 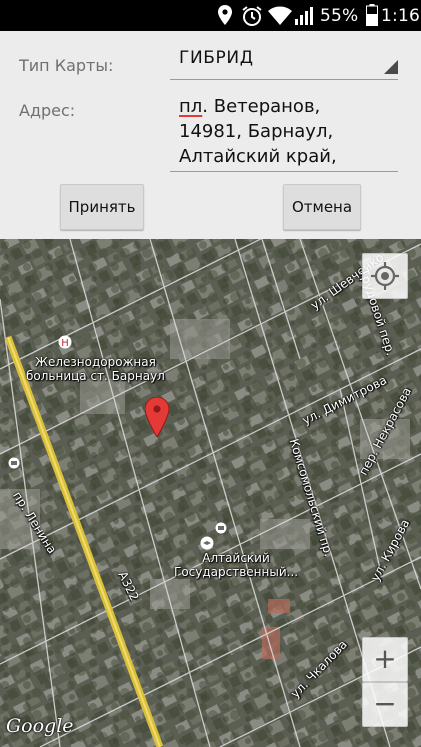 I want to click on address-line-3: Алтайский край,, so click(x=258, y=156).